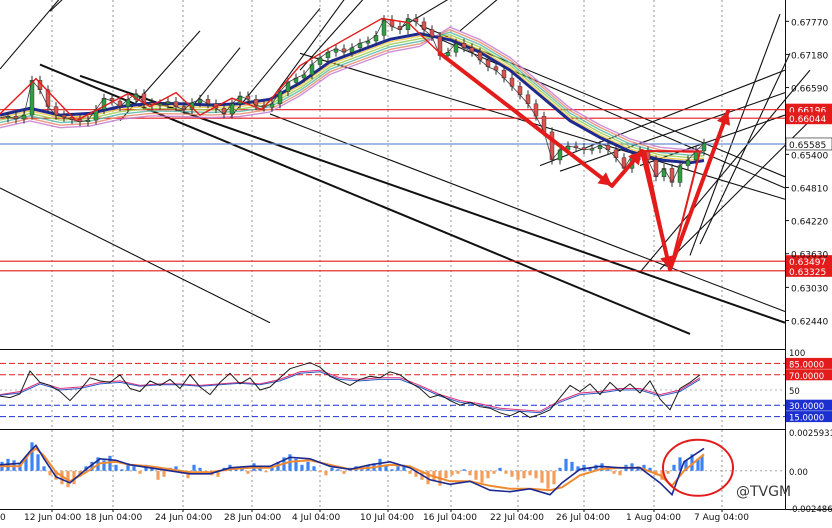 This screenshot has width=832, height=528. I want to click on y-tick-label: 0.62440, so click(809, 322).